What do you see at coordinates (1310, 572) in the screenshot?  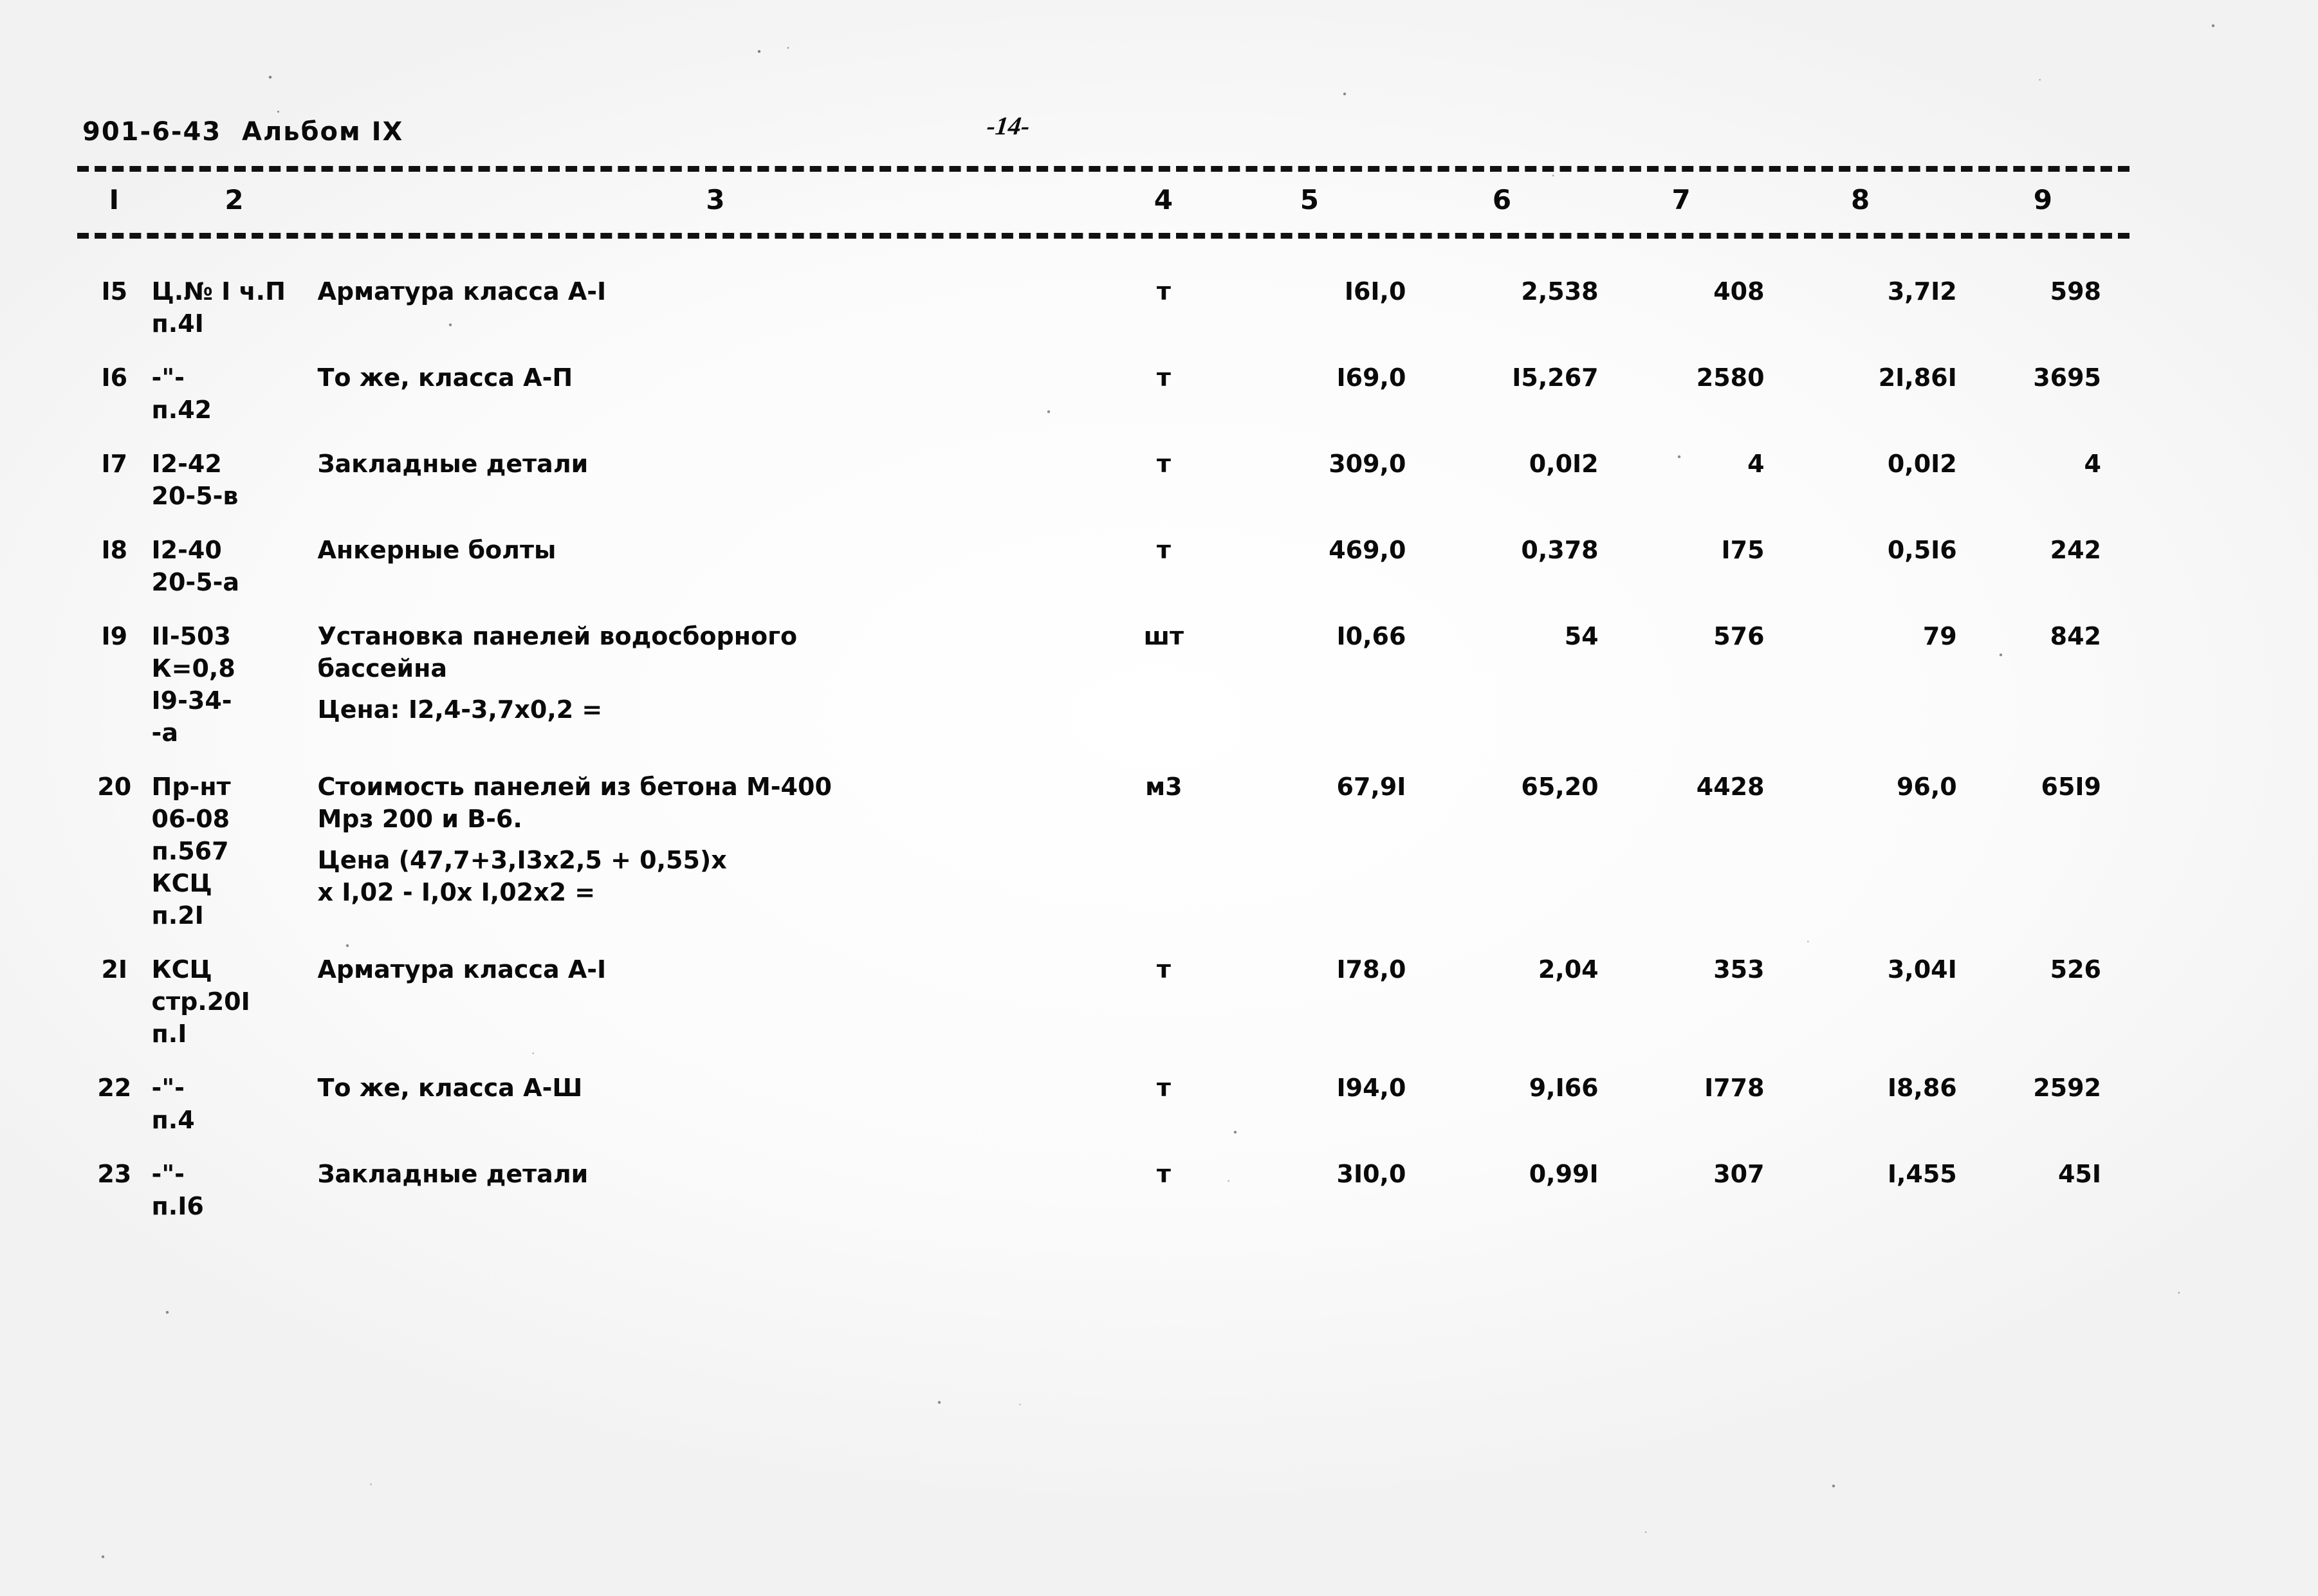 I see `row-value-col5: 469,0` at bounding box center [1310, 572].